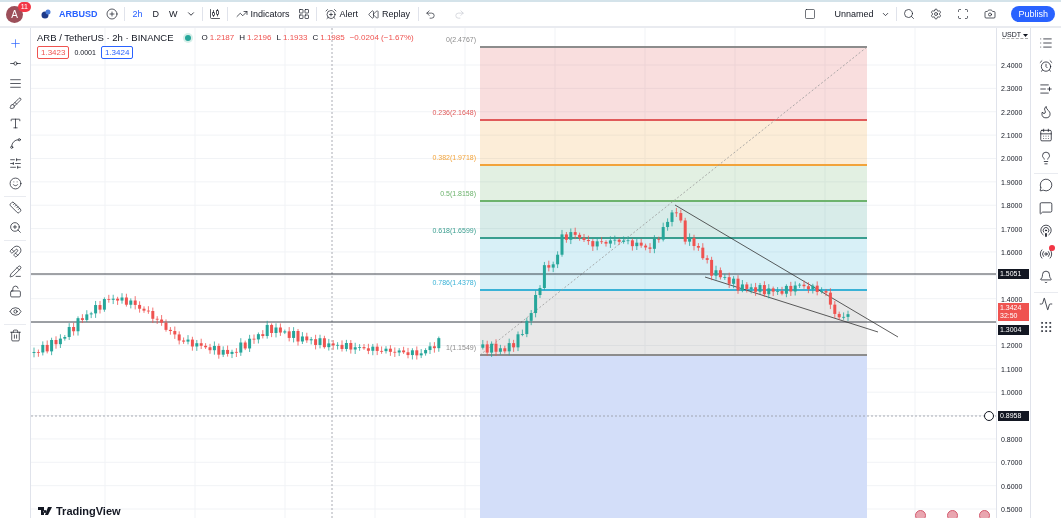  Describe the element at coordinates (315, 37) in the screenshot. I see `ohlc-key: C` at that location.